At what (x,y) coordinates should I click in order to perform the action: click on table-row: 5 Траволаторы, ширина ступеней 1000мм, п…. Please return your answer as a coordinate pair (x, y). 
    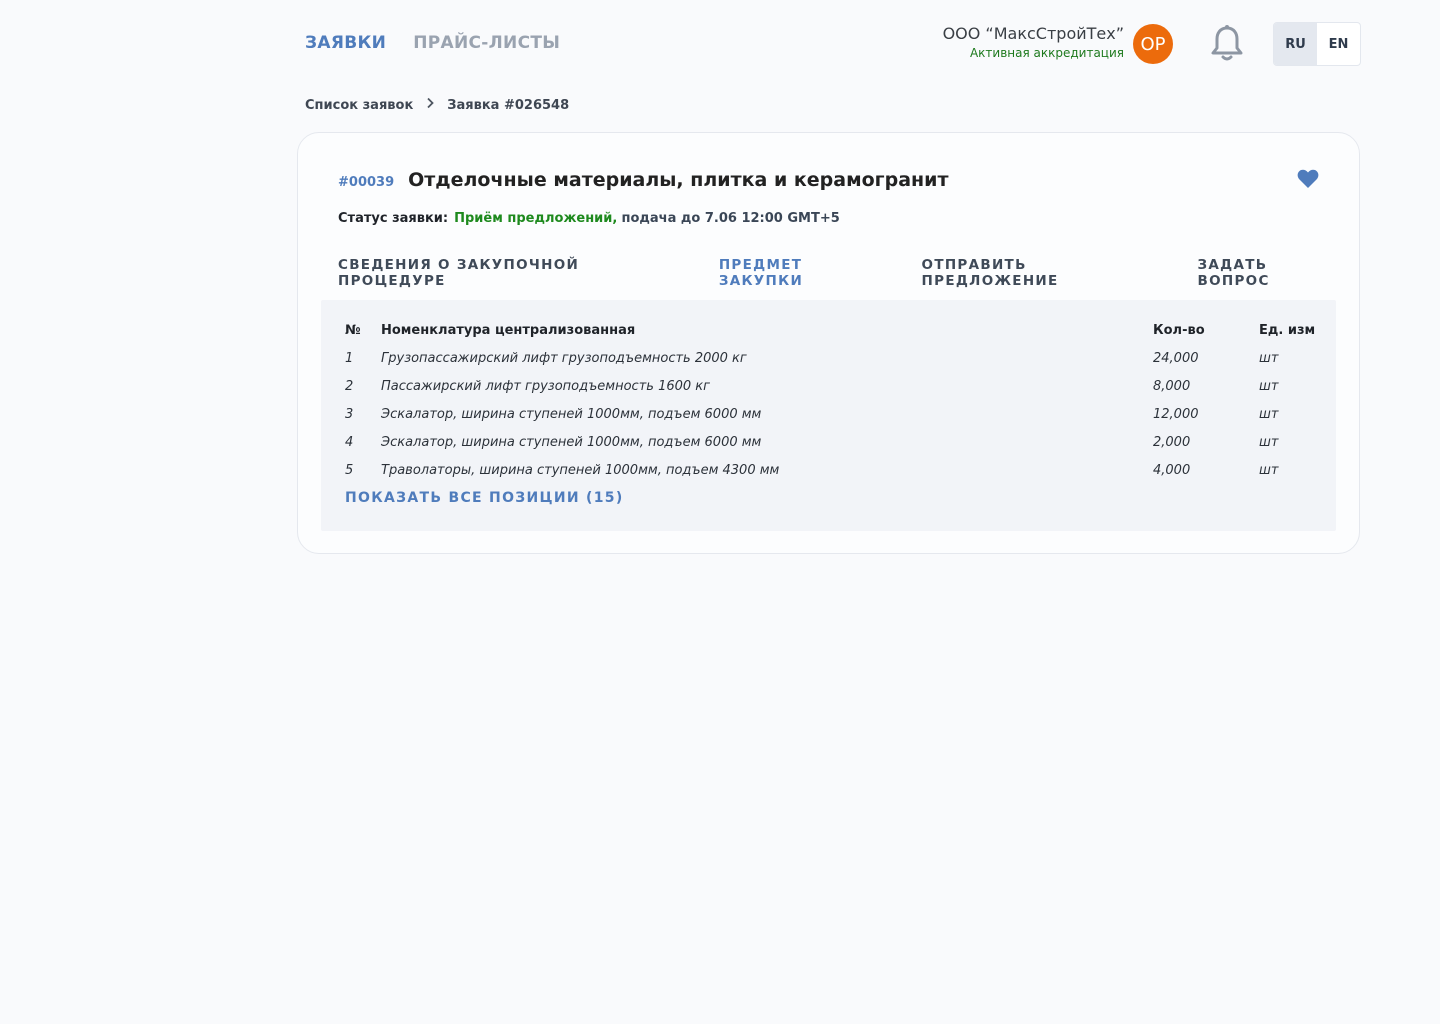
    Looking at the image, I should click on (837, 470).